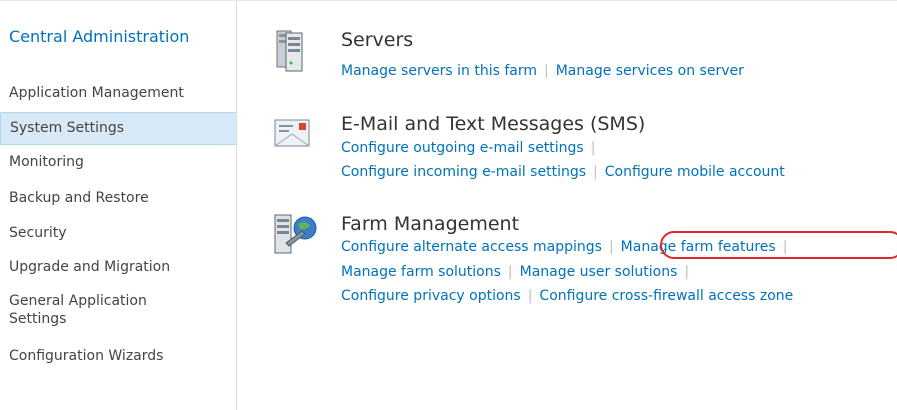 This screenshot has height=410, width=897. I want to click on configure-incoming-email-link: Configure incoming e-mail settings, so click(463, 172).